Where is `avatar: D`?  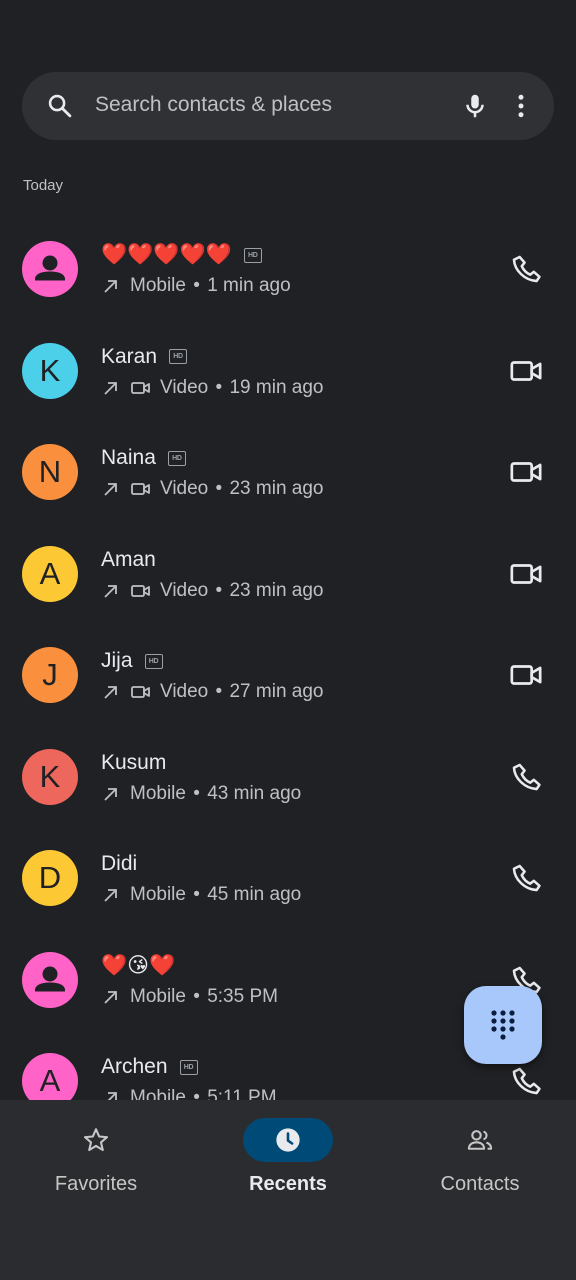
avatar: D is located at coordinates (50, 878).